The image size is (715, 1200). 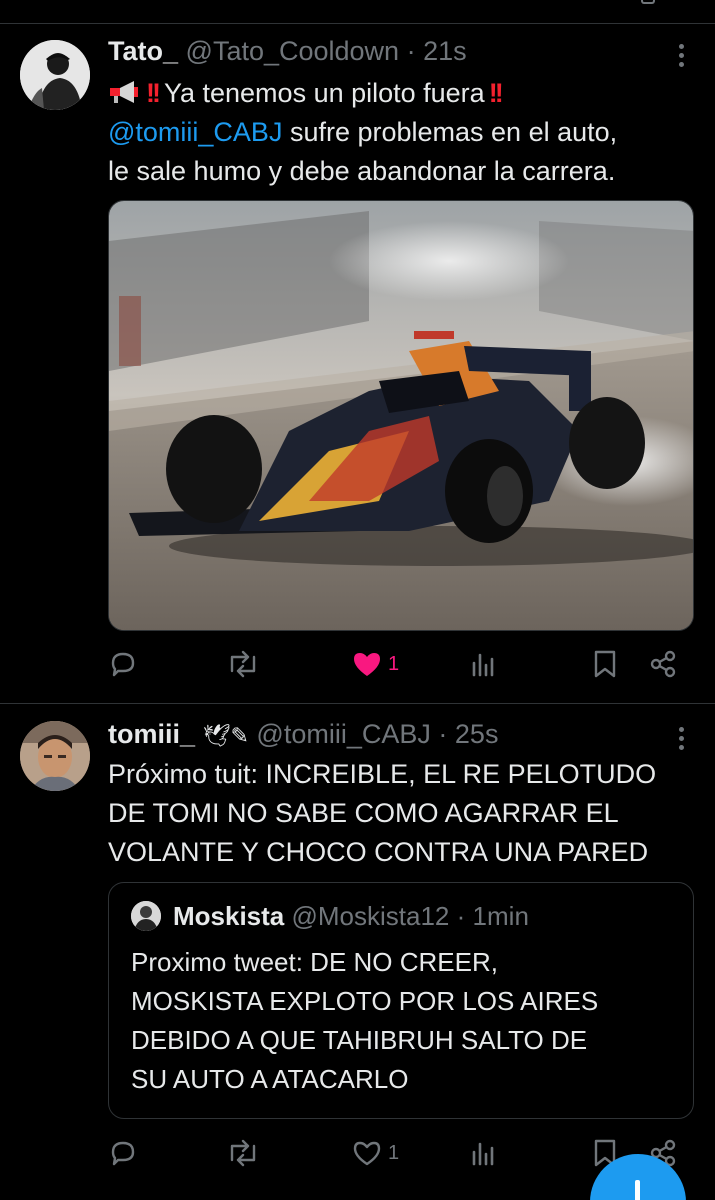 I want to click on megaphone-icon, so click(x=124, y=92).